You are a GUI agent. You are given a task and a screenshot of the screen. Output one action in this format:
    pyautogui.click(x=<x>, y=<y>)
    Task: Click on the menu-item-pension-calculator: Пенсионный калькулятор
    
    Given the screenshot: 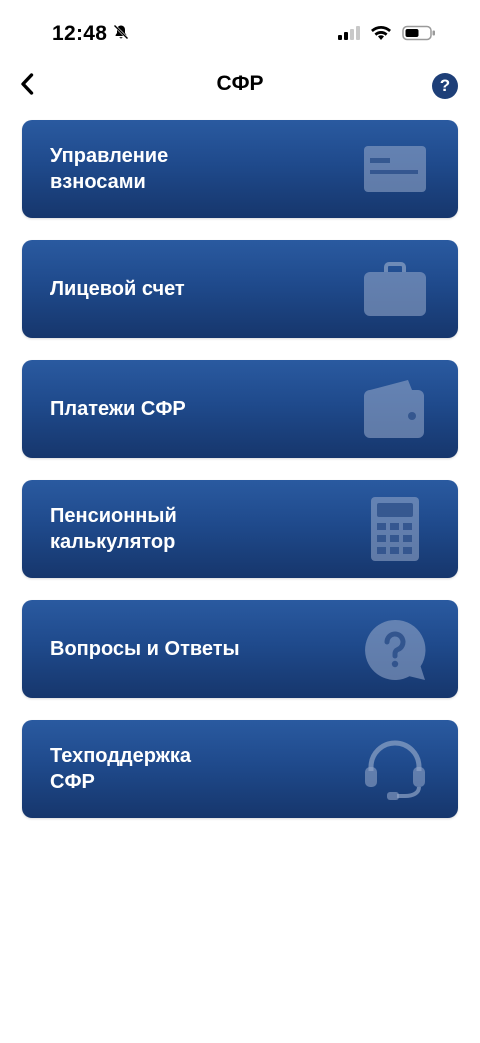 What is the action you would take?
    pyautogui.click(x=240, y=529)
    